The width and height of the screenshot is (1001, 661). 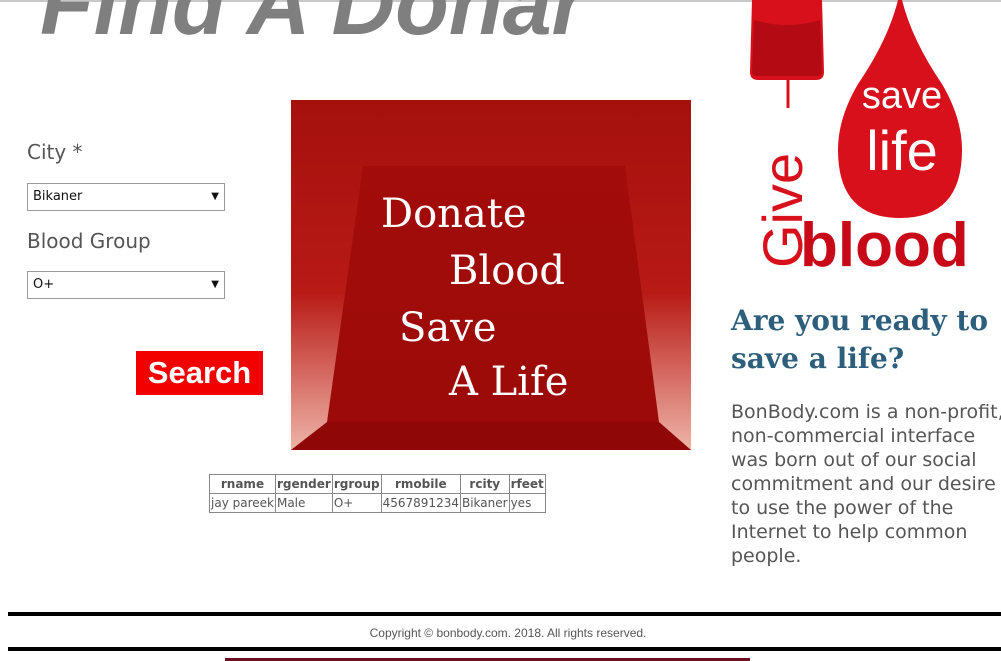 What do you see at coordinates (860, 339) in the screenshot?
I see `sidebar-title: Are you ready to save a life?` at bounding box center [860, 339].